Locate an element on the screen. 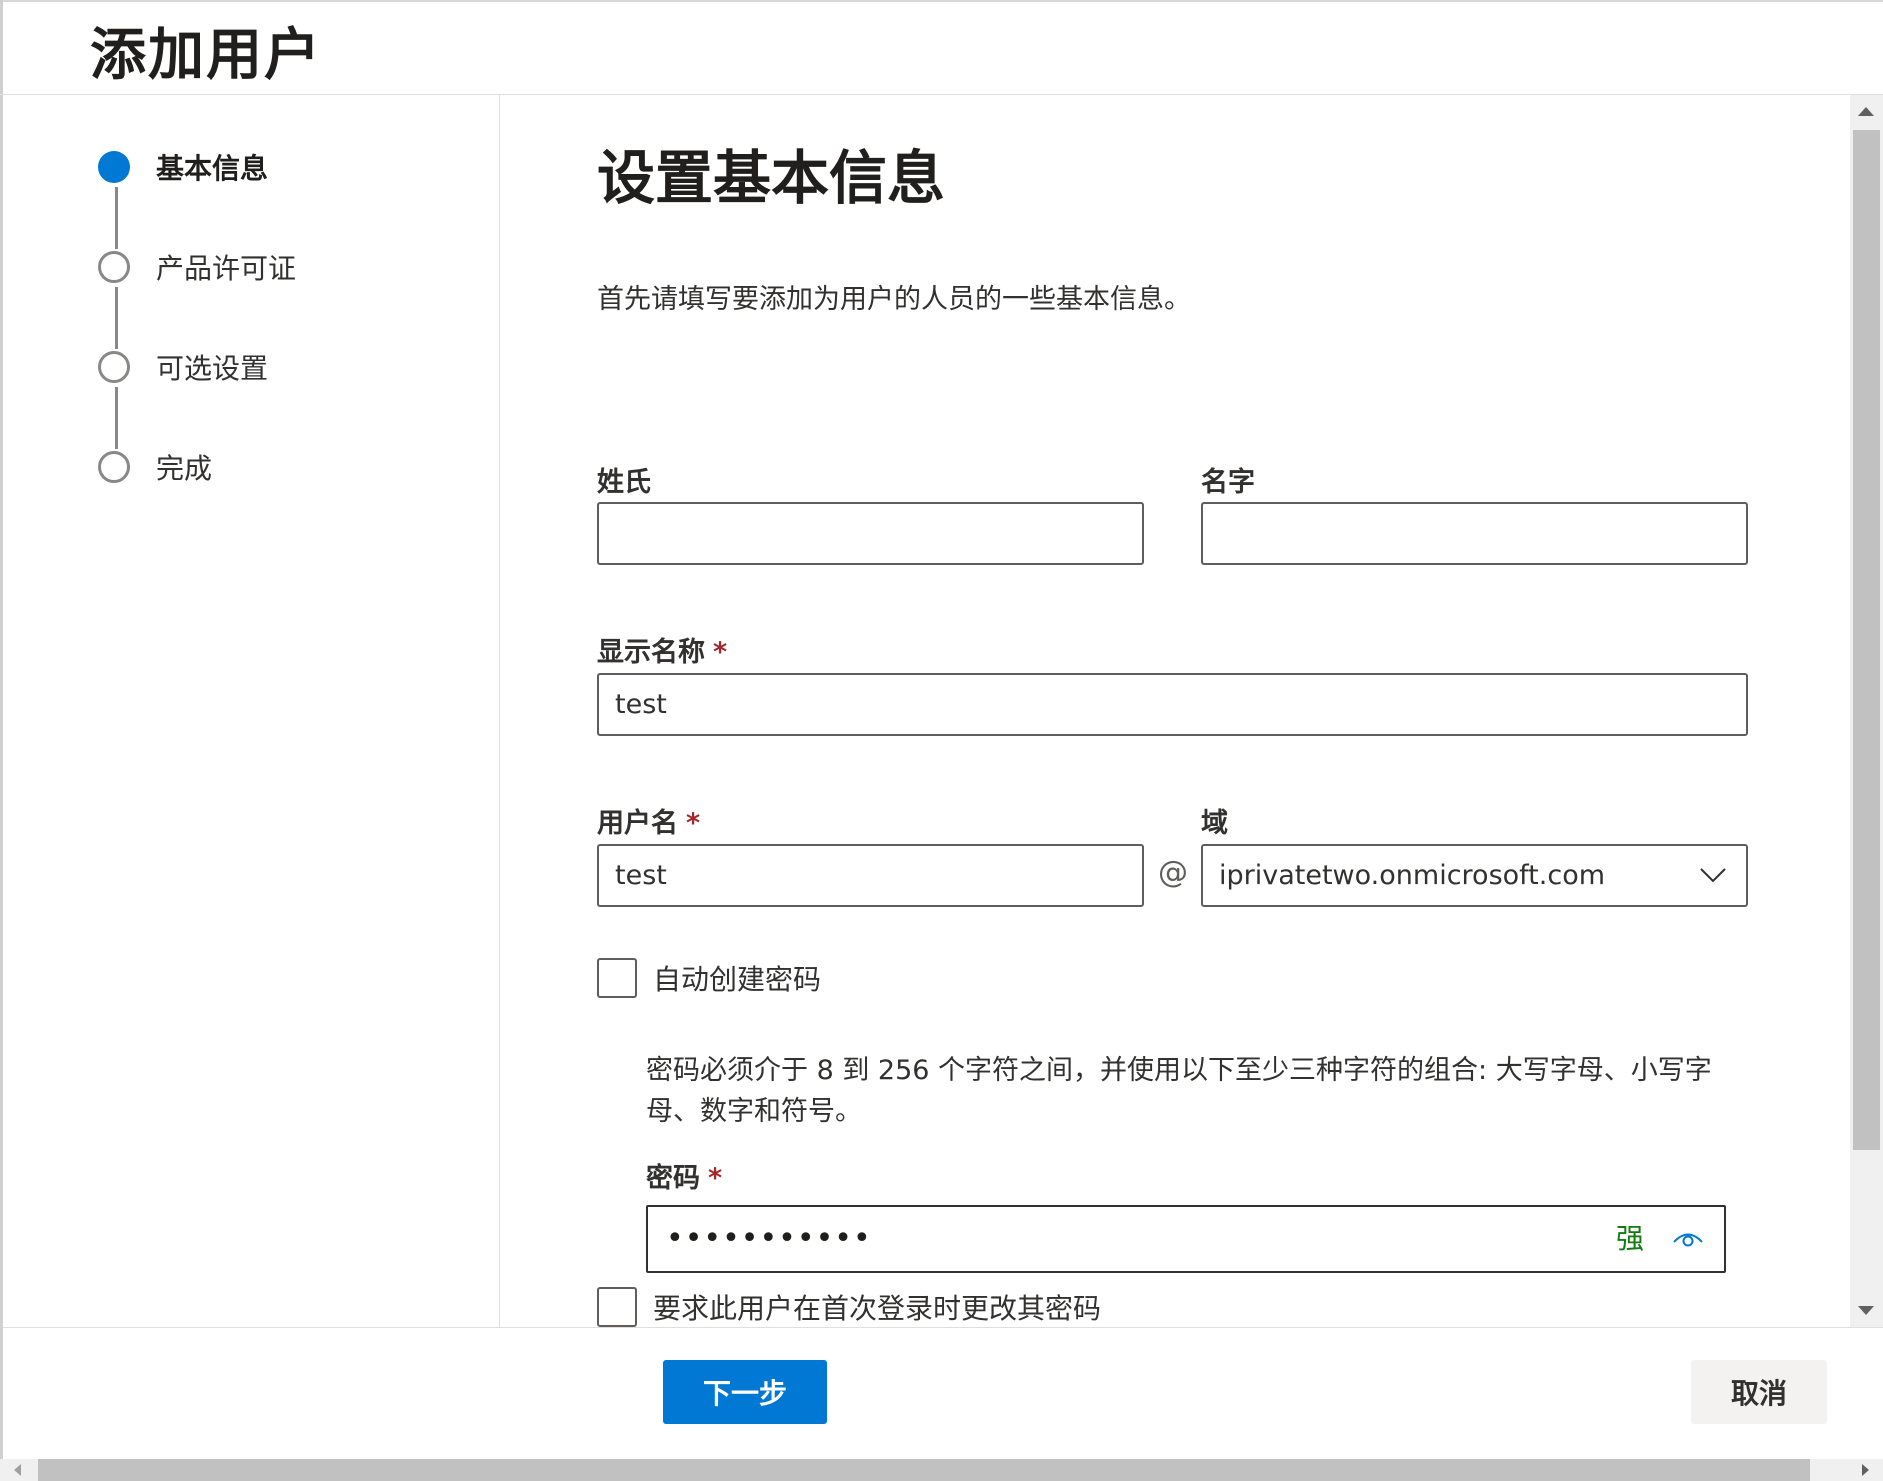  vertical-scroll-thumb is located at coordinates (1866, 640).